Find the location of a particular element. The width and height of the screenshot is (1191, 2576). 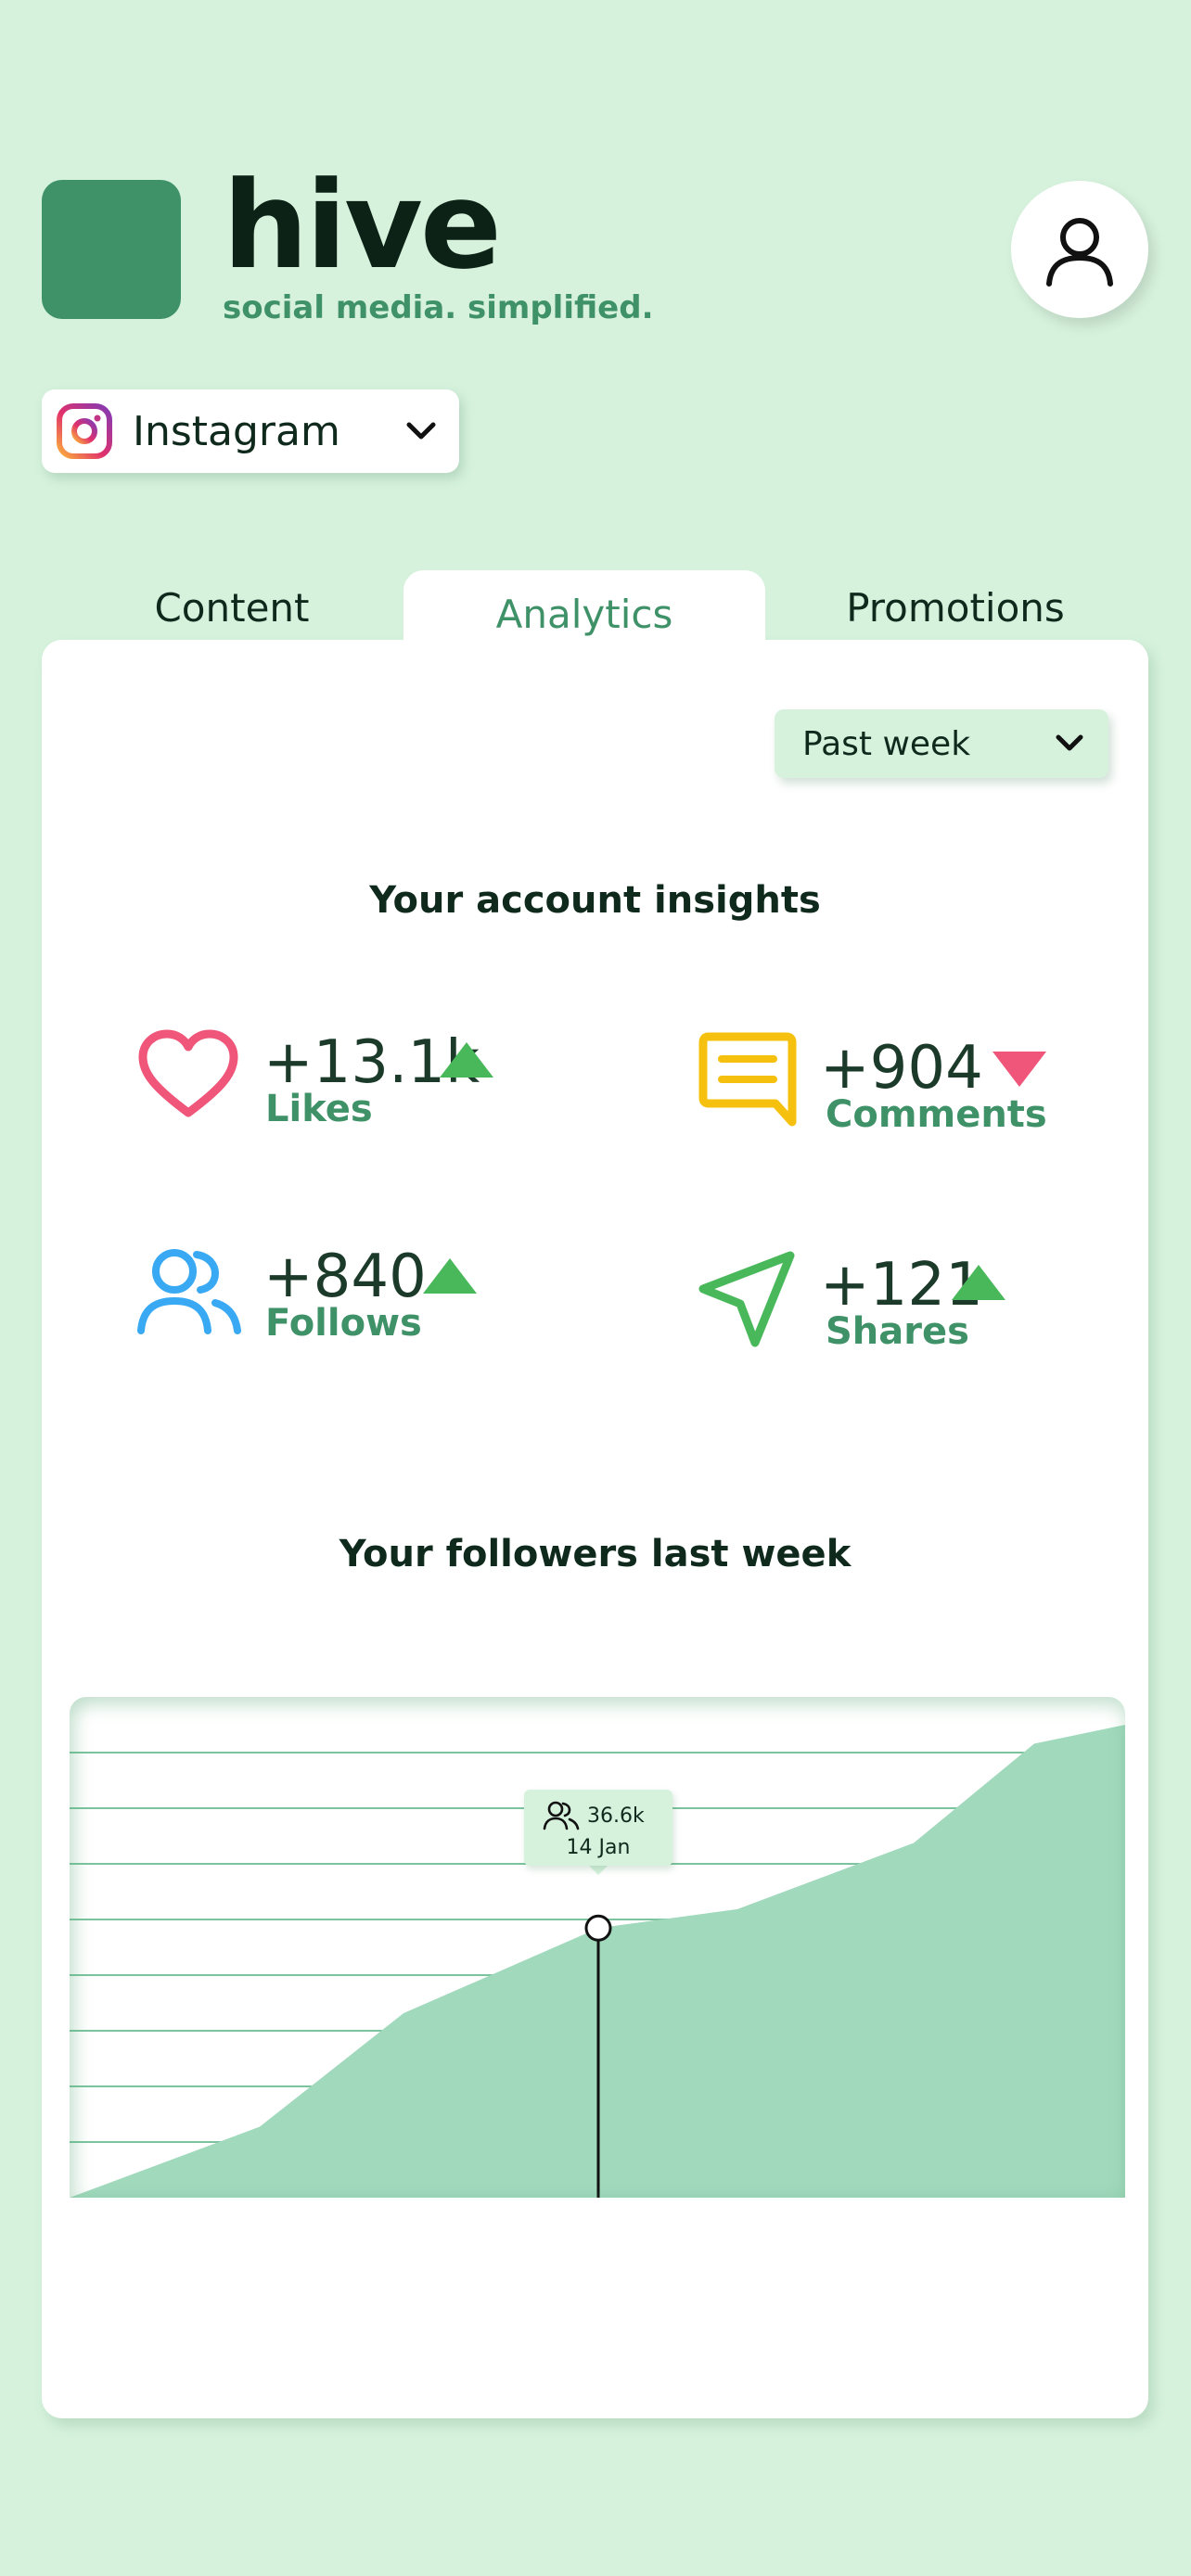

stat-label: Shares is located at coordinates (897, 1331).